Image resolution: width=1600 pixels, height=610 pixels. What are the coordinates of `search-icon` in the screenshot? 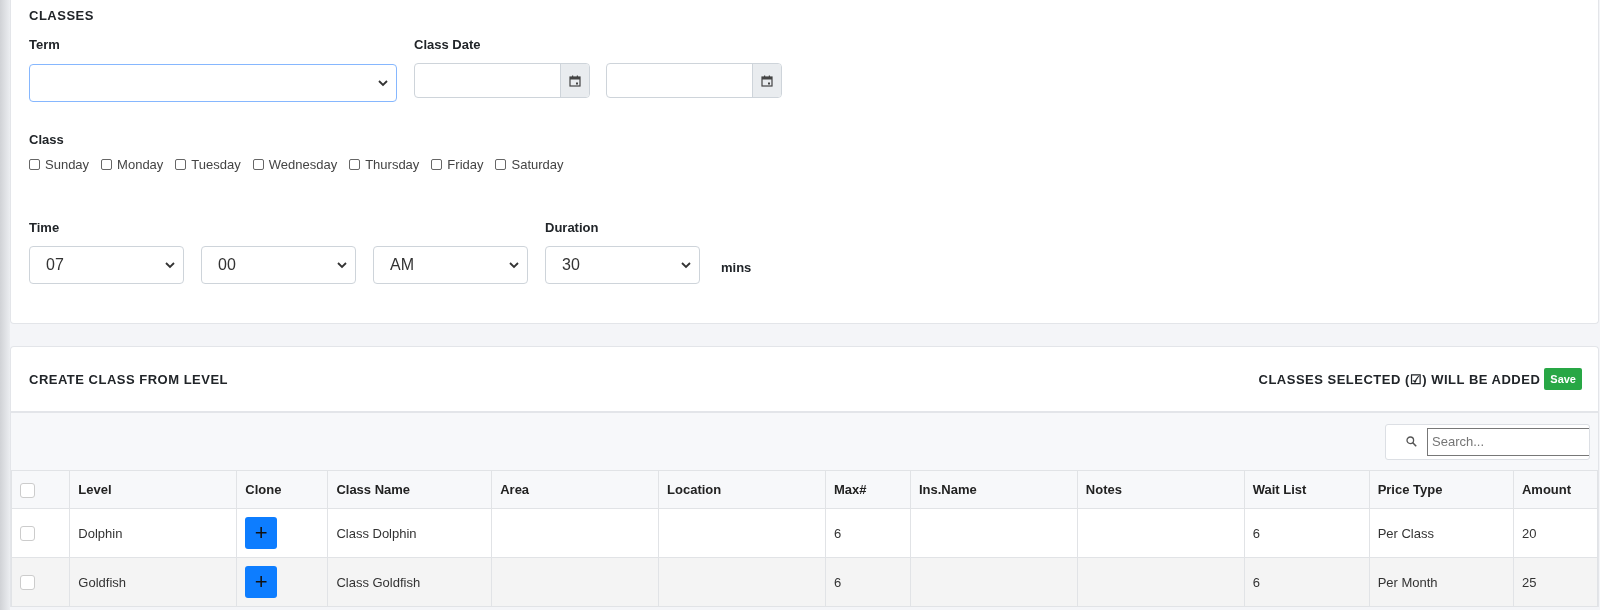 It's located at (1411, 441).